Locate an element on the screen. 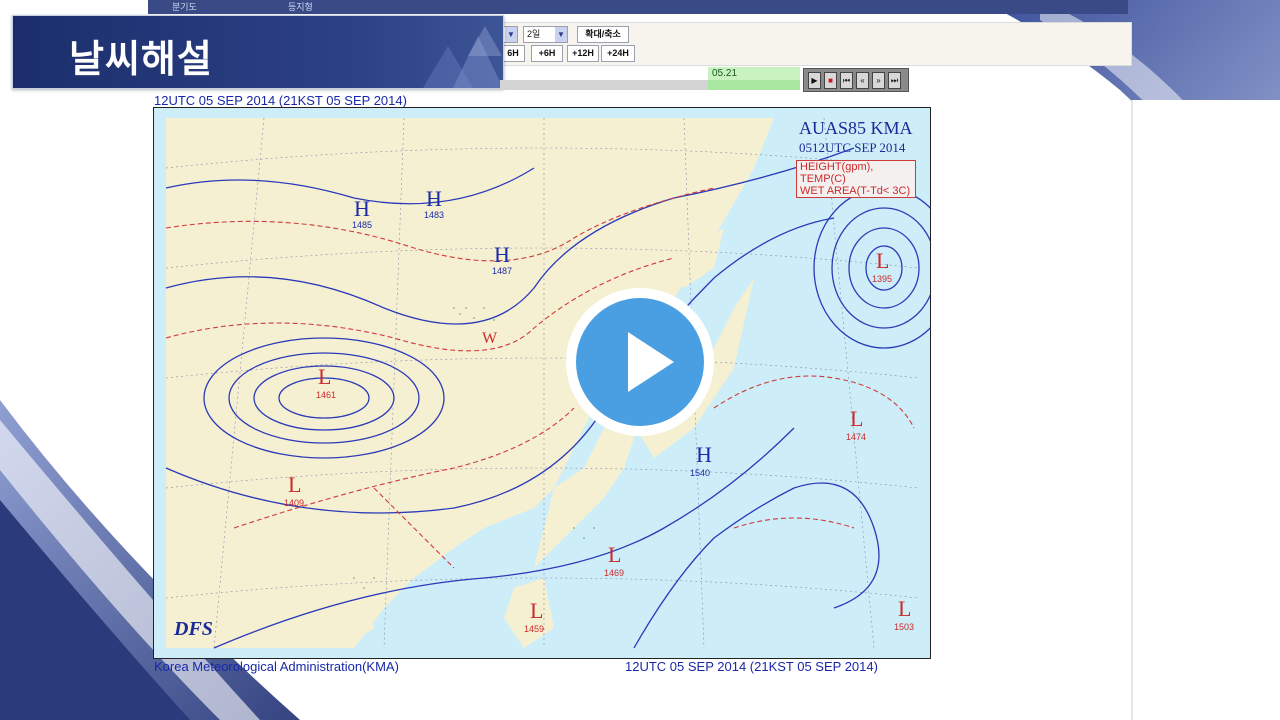  map-header-time: 12UTC 05 SEP 2014 (21KST 05 SEP 2014) is located at coordinates (280, 100).